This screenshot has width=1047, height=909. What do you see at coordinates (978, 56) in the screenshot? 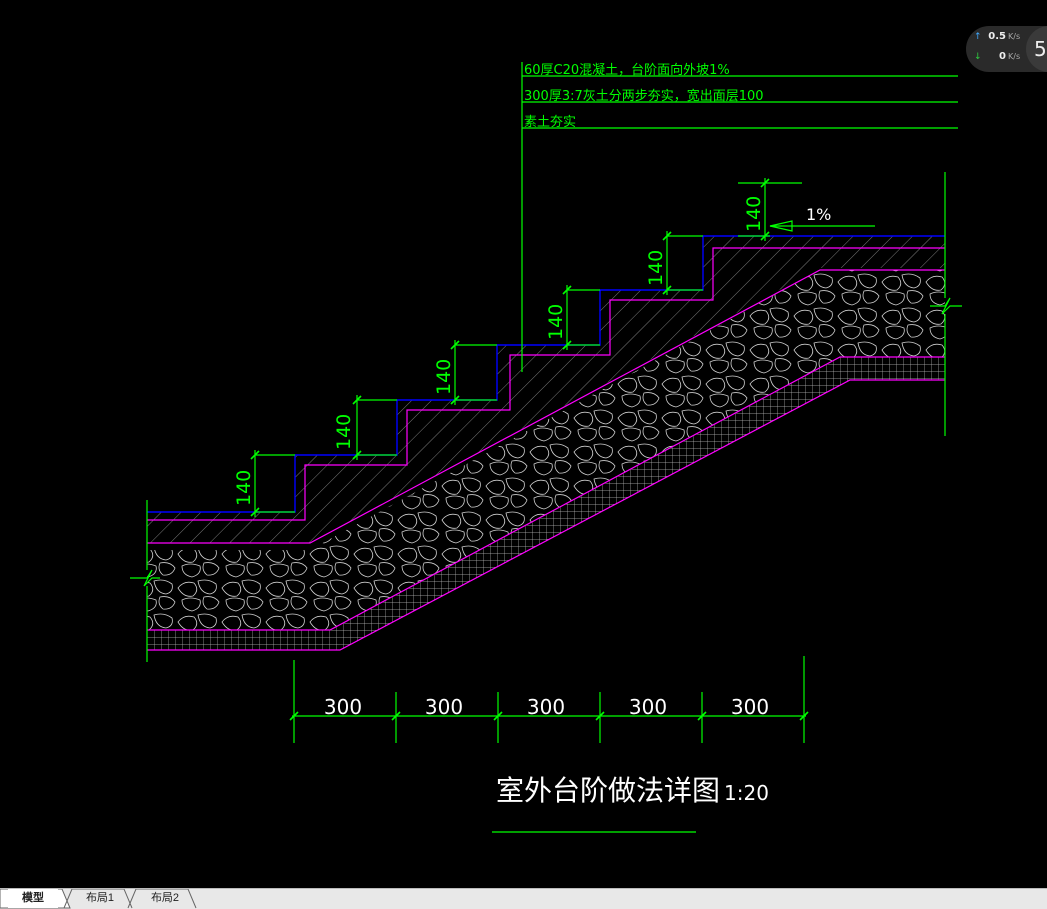
I see `download-arrow-icon: ↓` at bounding box center [978, 56].